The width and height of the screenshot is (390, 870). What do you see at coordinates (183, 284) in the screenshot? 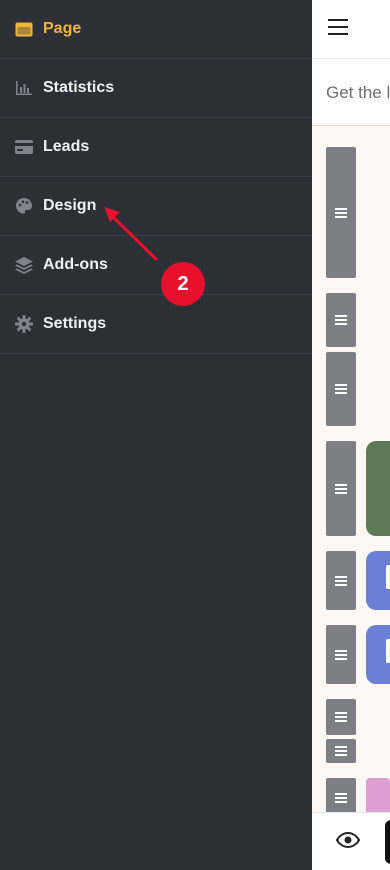
I see `step-badge: 2` at bounding box center [183, 284].